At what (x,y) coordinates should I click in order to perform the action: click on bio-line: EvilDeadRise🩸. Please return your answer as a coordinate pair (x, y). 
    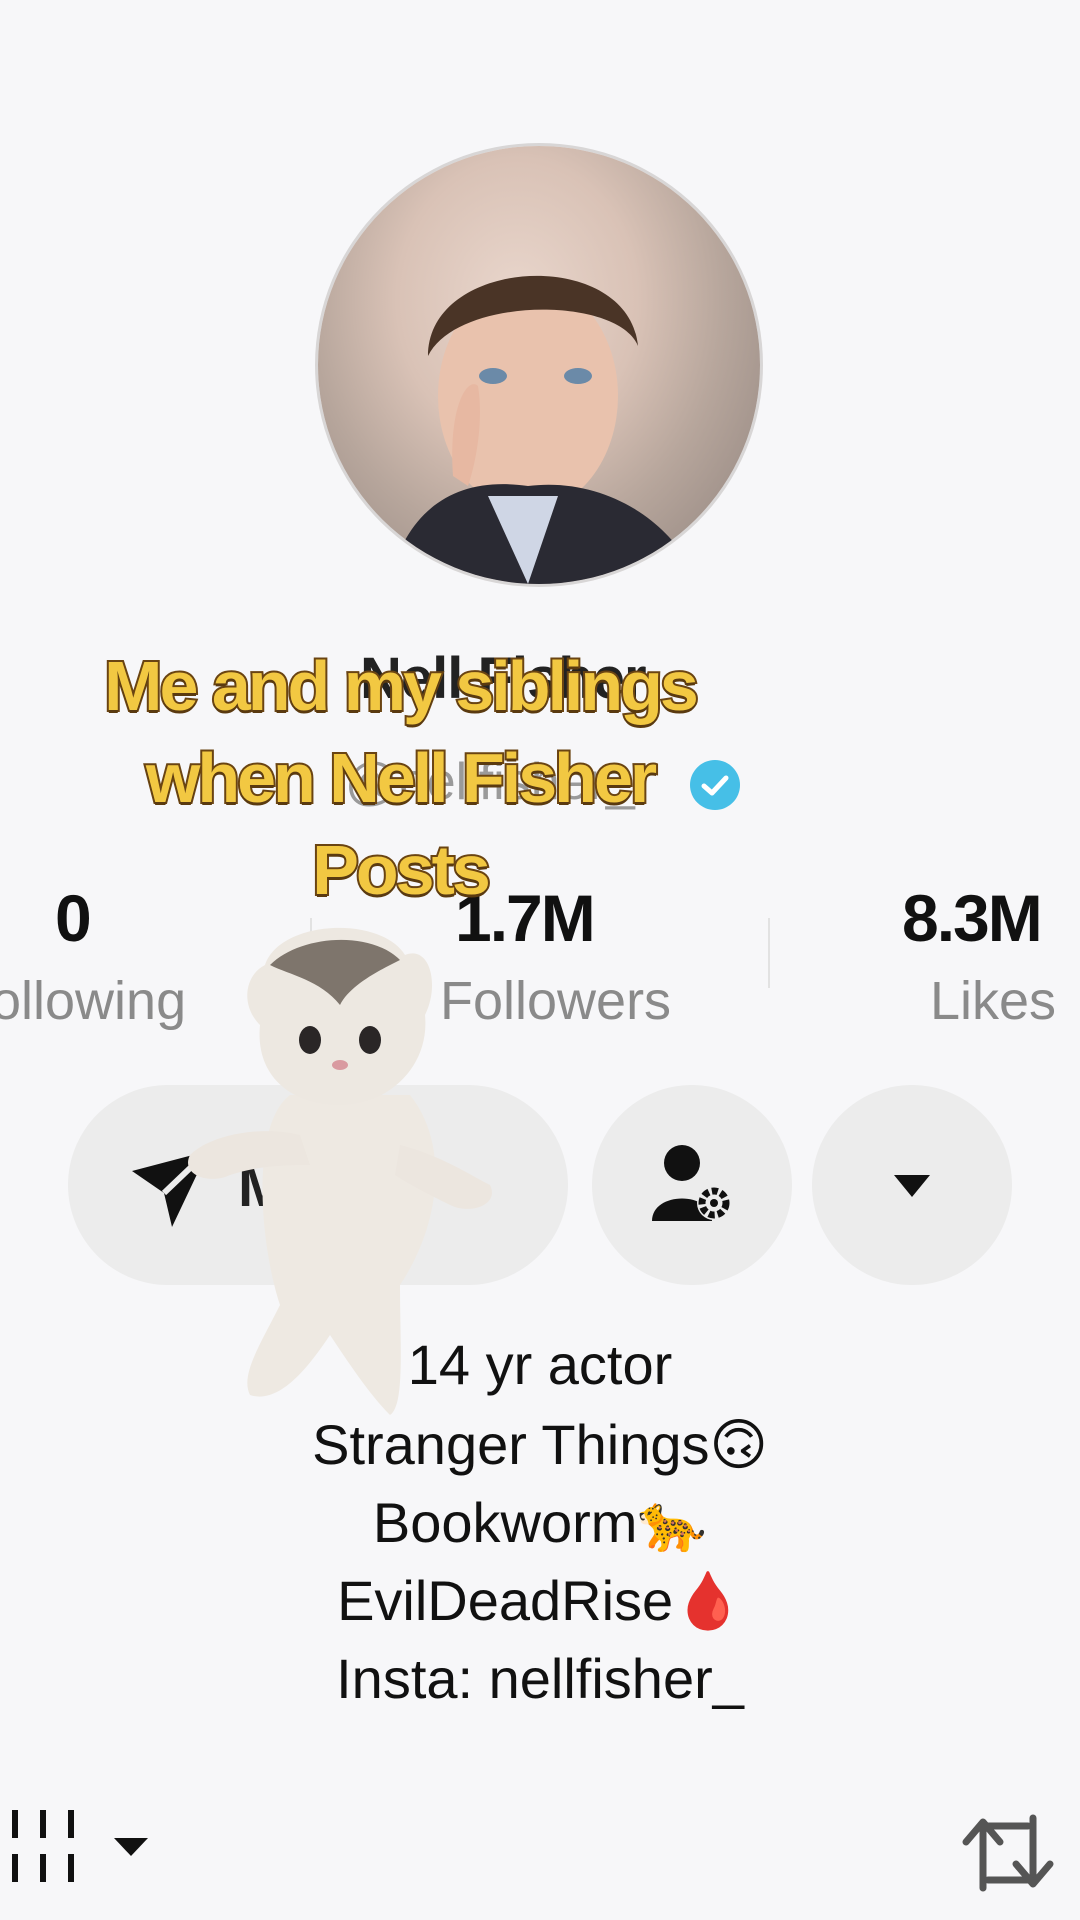
    Looking at the image, I should click on (540, 1601).